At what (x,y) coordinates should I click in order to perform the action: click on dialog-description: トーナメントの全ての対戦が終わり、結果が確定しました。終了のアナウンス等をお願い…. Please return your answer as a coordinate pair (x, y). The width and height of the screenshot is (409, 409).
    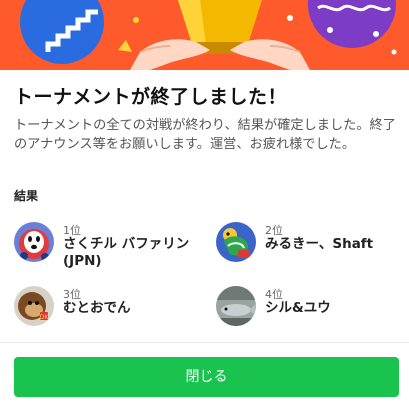
    Looking at the image, I should click on (205, 135).